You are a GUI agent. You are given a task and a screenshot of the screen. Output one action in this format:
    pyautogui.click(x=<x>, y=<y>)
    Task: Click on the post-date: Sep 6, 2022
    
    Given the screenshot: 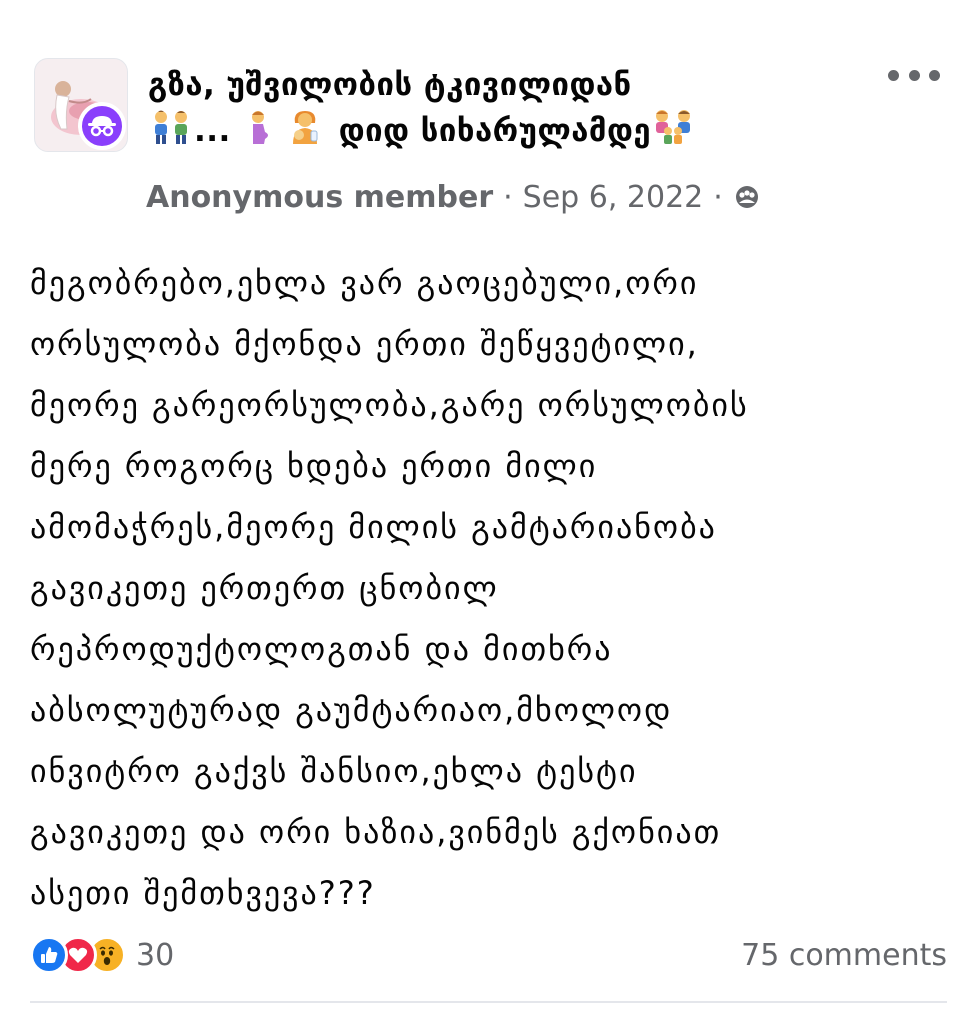 What is the action you would take?
    pyautogui.click(x=613, y=197)
    